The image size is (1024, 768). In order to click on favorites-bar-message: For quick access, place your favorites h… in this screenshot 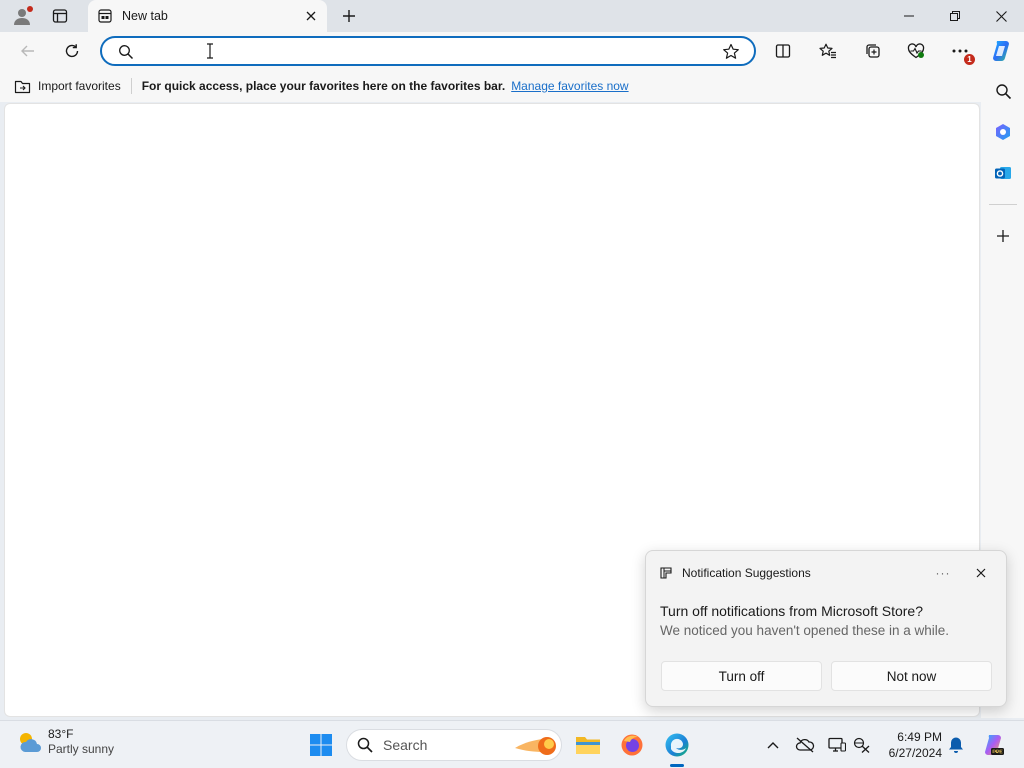, I will do `click(323, 86)`.